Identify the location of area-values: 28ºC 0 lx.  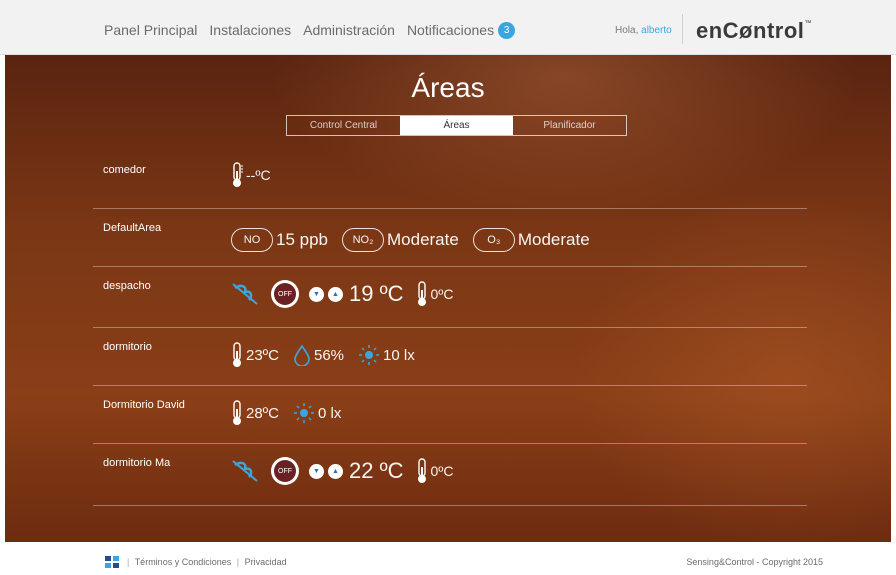
(293, 413).